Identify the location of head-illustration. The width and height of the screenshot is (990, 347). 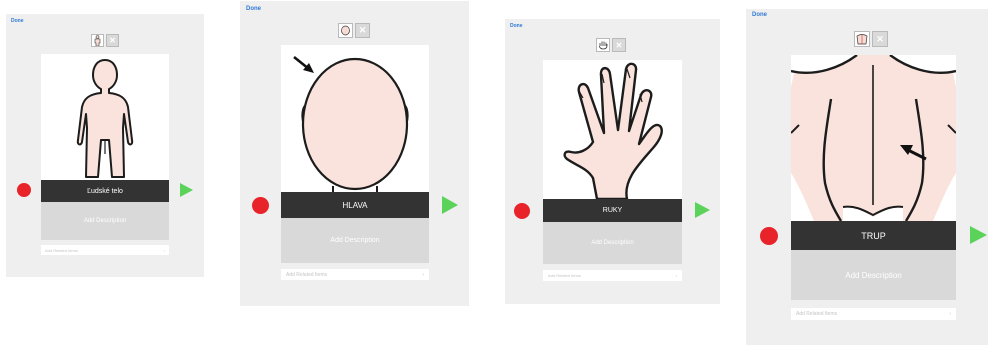
(351, 123).